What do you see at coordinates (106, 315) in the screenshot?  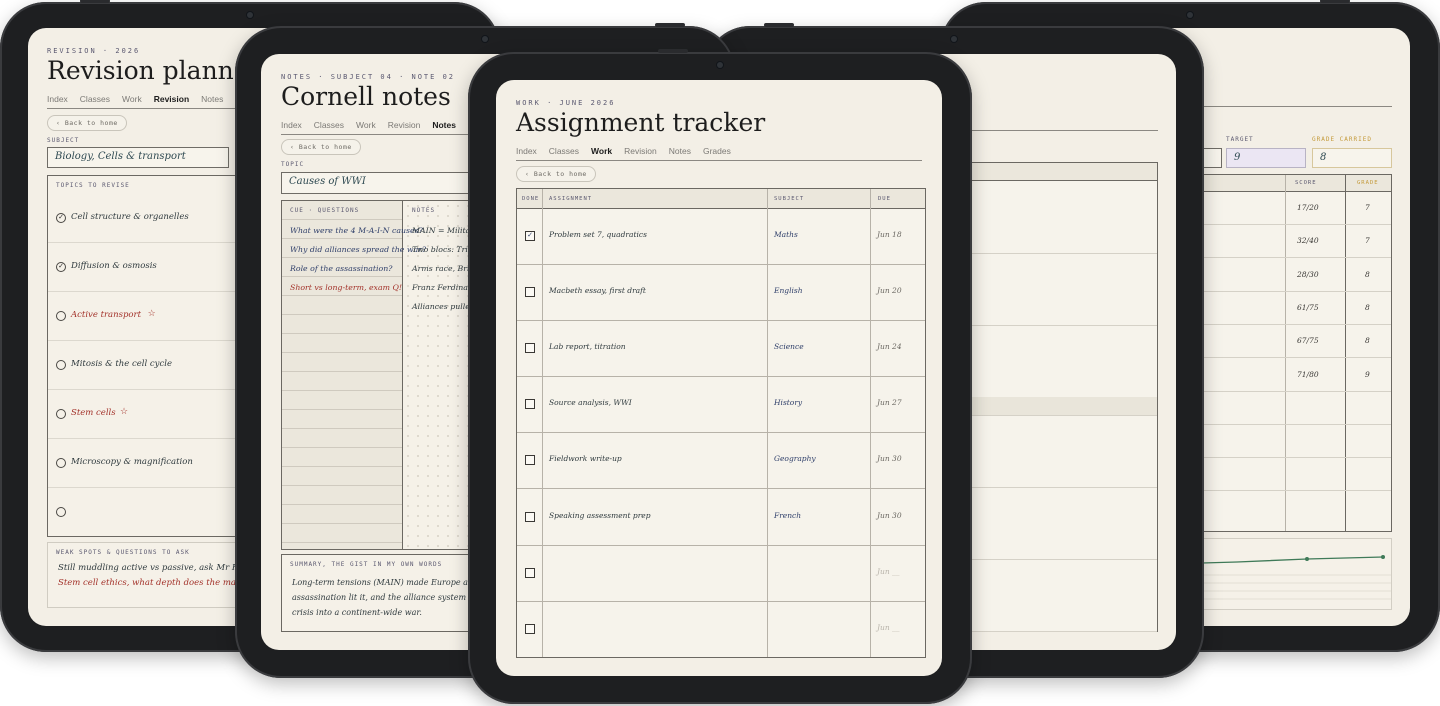 I see `topic-label: Active transport` at bounding box center [106, 315].